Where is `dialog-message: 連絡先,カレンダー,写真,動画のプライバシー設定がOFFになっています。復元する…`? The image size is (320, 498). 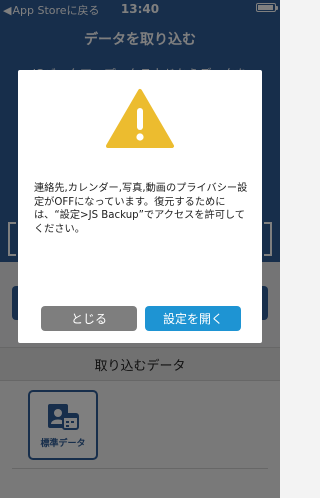 dialog-message: 連絡先,カレンダー,写真,動画のプライバシー設定がOFFになっています。復元する… is located at coordinates (141, 209).